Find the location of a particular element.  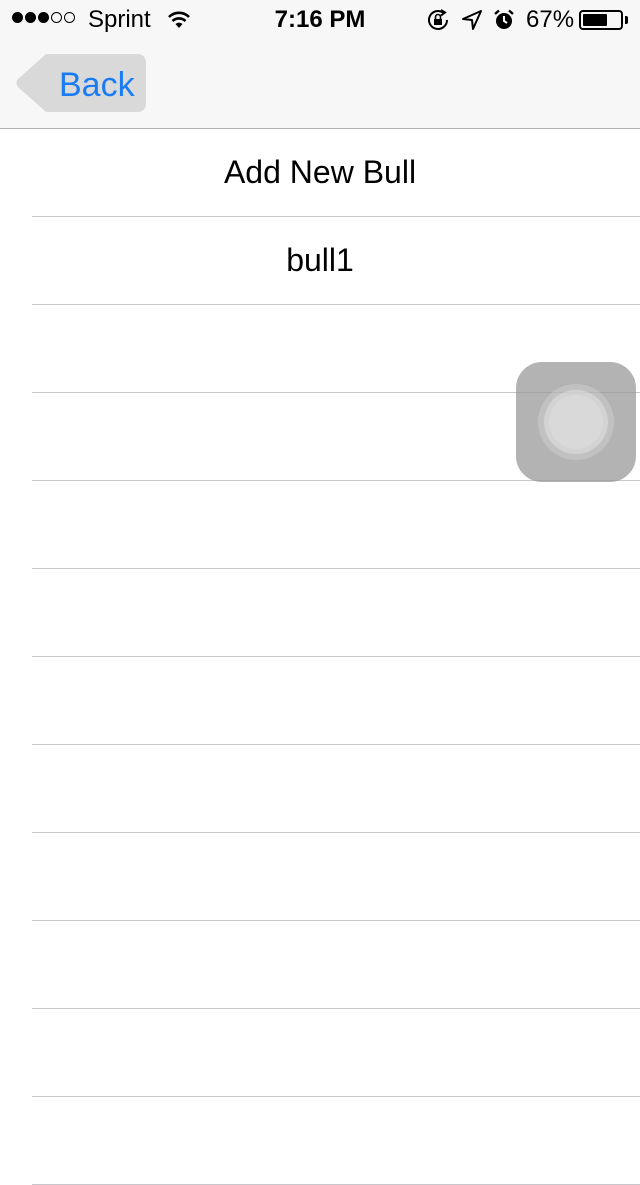

navigation-bar: Back is located at coordinates (320, 84).